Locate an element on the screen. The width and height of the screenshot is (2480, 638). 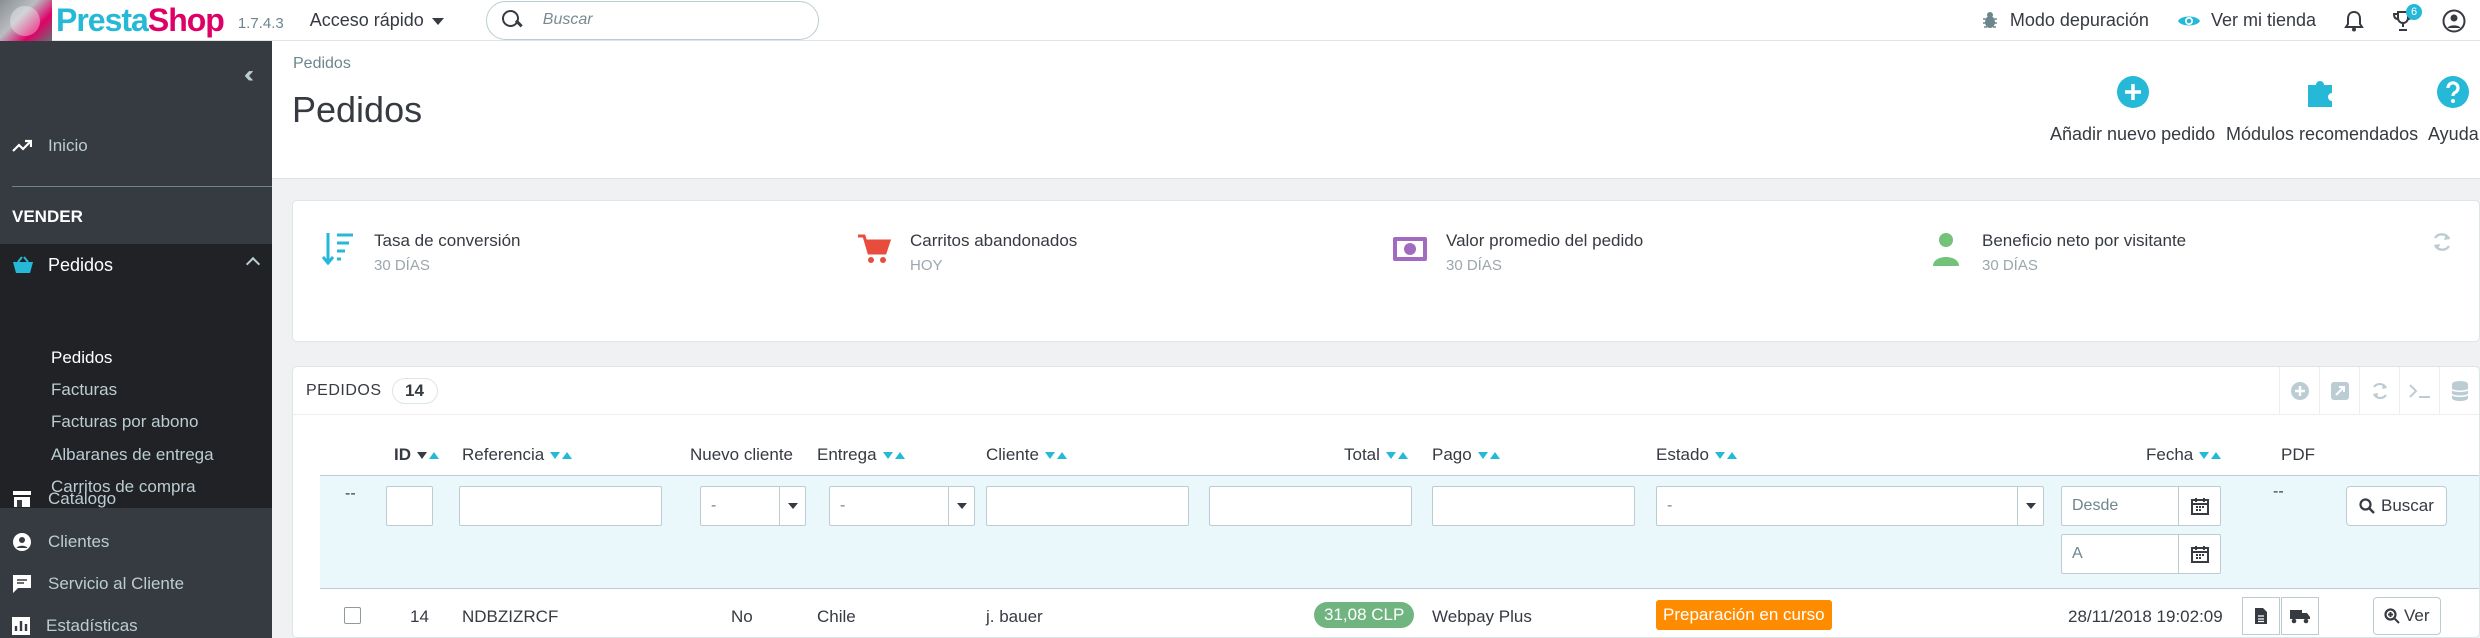
view-store-label: Ver mi tienda is located at coordinates (2263, 20).